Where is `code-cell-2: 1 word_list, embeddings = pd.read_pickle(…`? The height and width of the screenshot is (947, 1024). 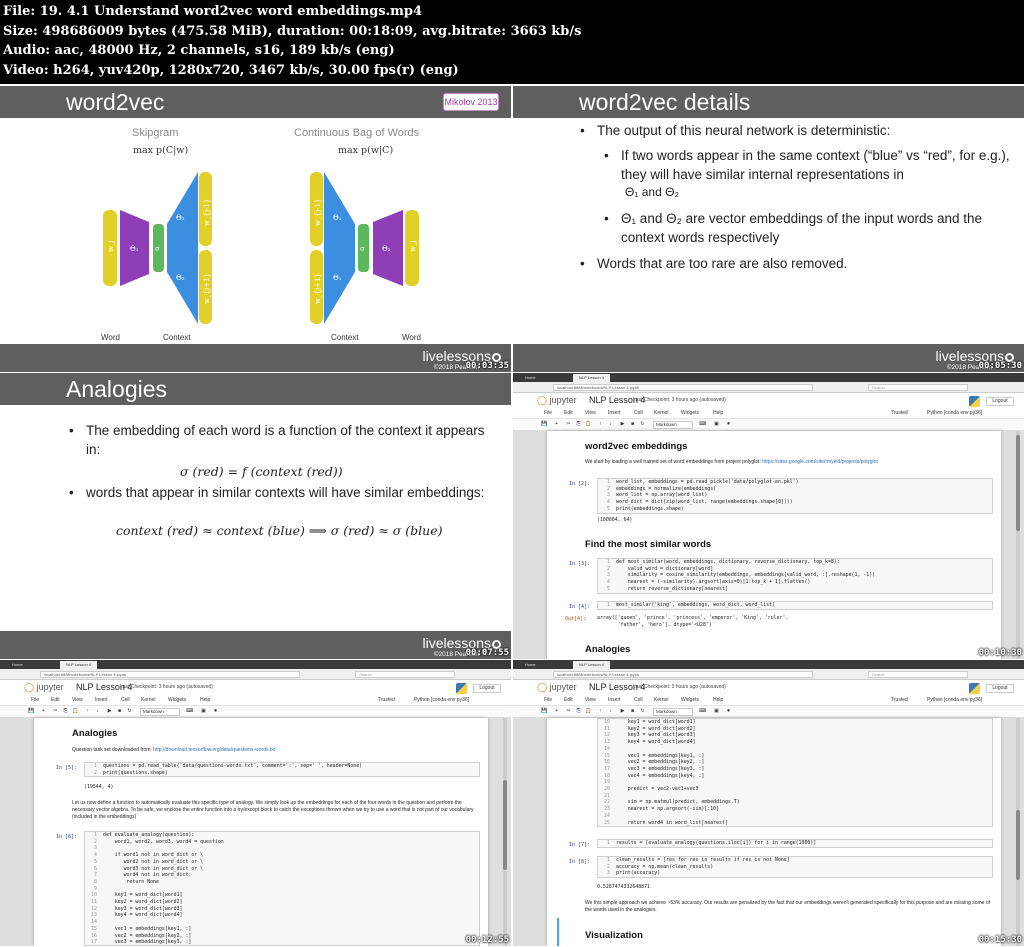
code-cell-2: 1 word_list, embeddings = pd.read_pickle(… is located at coordinates (795, 496).